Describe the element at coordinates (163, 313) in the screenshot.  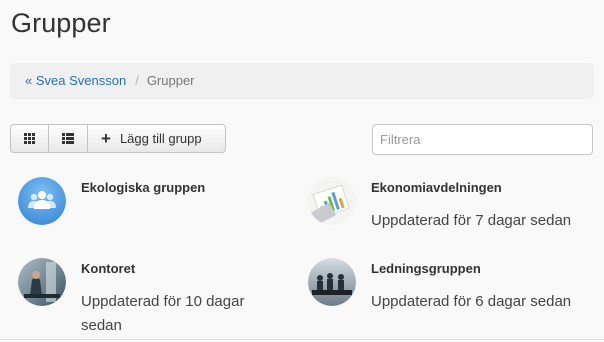
I see `group-updated: Uppdaterad för 10 dagar sedan` at that location.